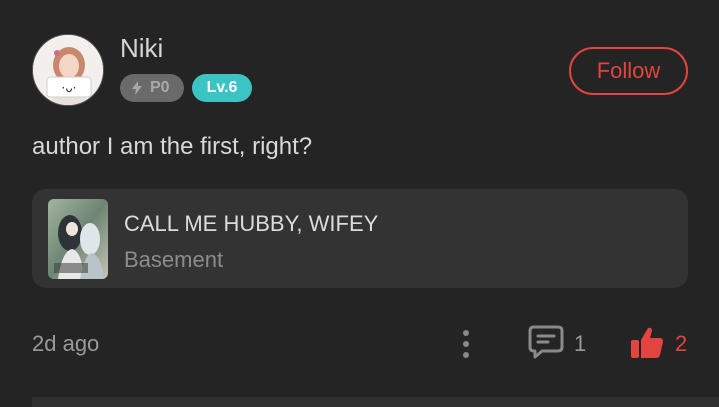 The width and height of the screenshot is (719, 407). I want to click on power-badge: P0, so click(152, 88).